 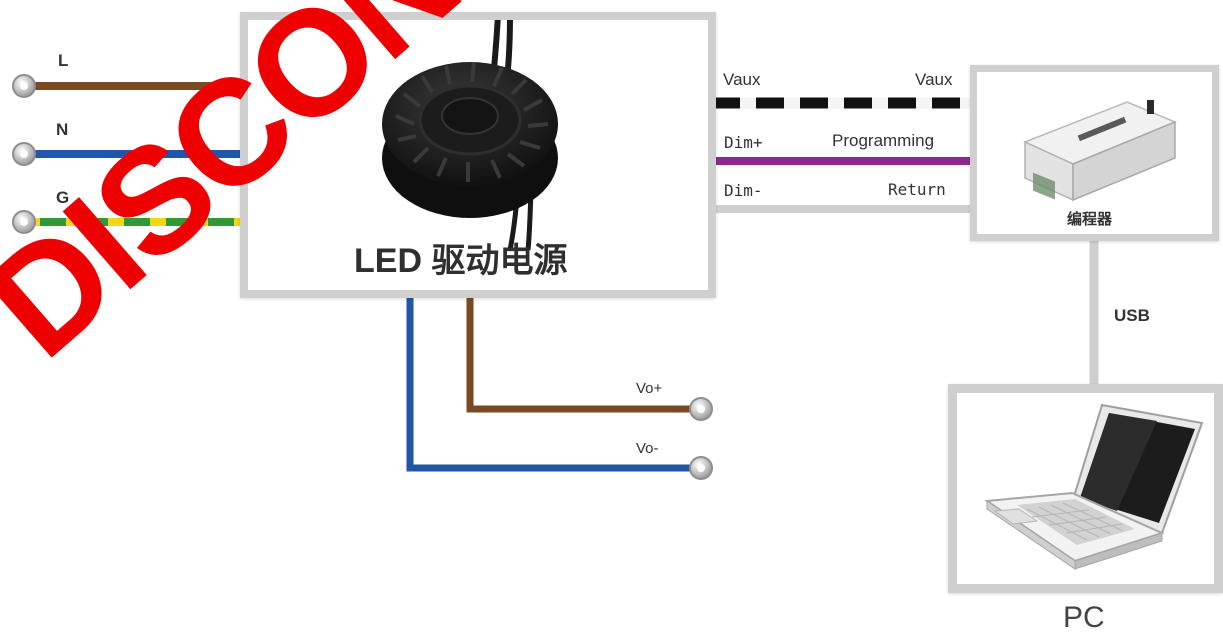 What do you see at coordinates (883, 140) in the screenshot?
I see `signal-label-programming: Programming` at bounding box center [883, 140].